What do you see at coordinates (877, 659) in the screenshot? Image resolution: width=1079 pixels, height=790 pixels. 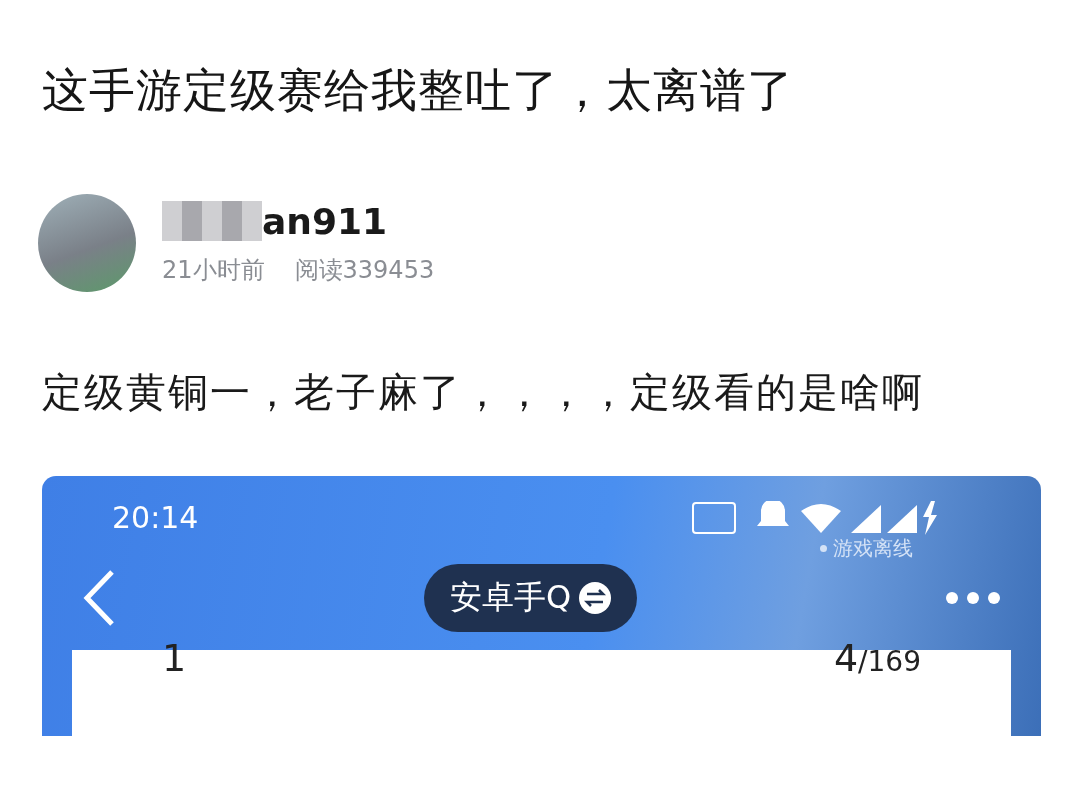 I see `stat-value: 4/169` at bounding box center [877, 659].